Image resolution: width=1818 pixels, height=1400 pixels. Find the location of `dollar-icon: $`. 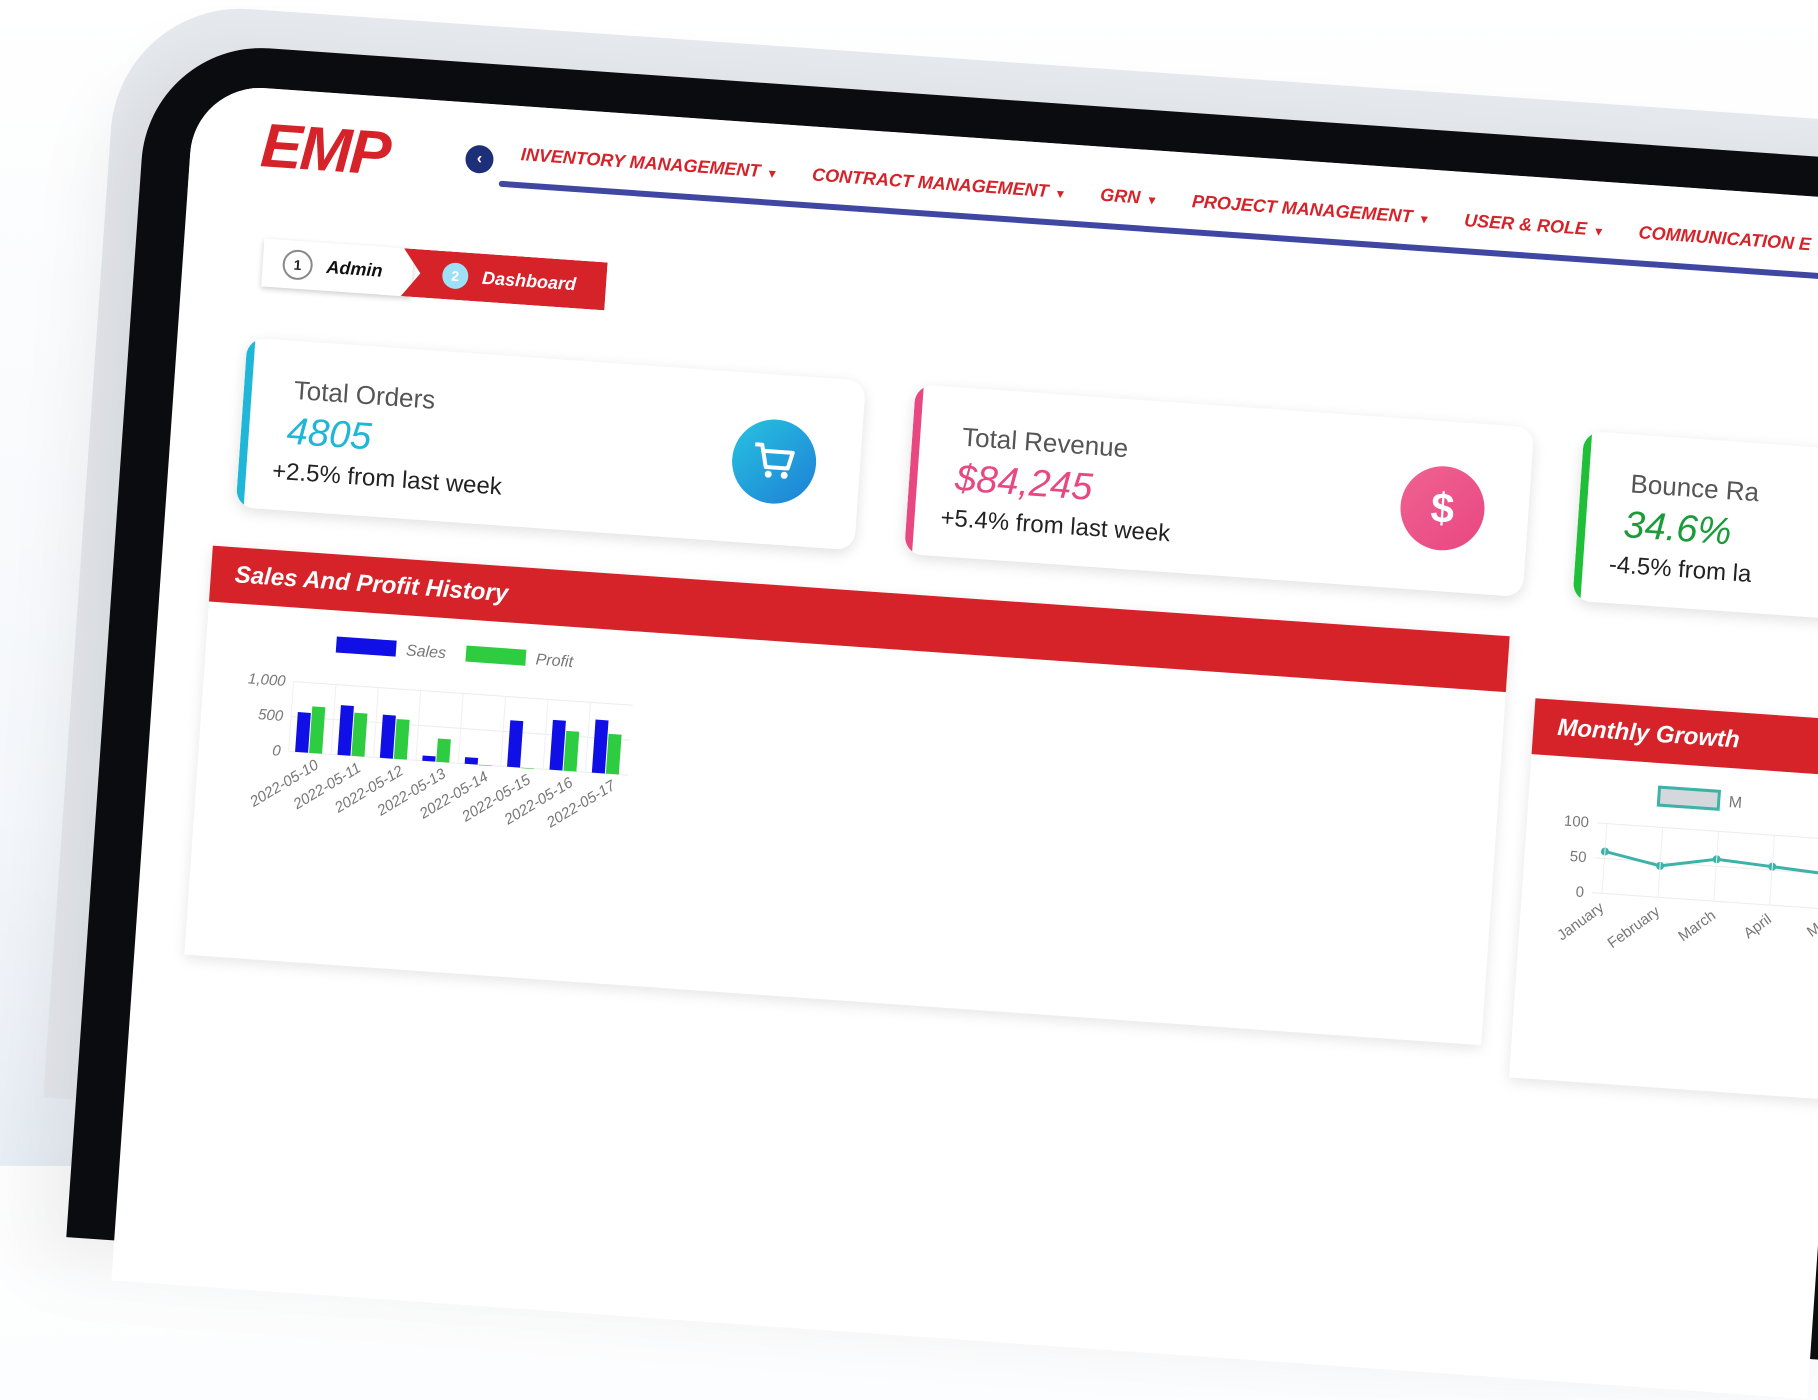

dollar-icon: $ is located at coordinates (1442, 508).